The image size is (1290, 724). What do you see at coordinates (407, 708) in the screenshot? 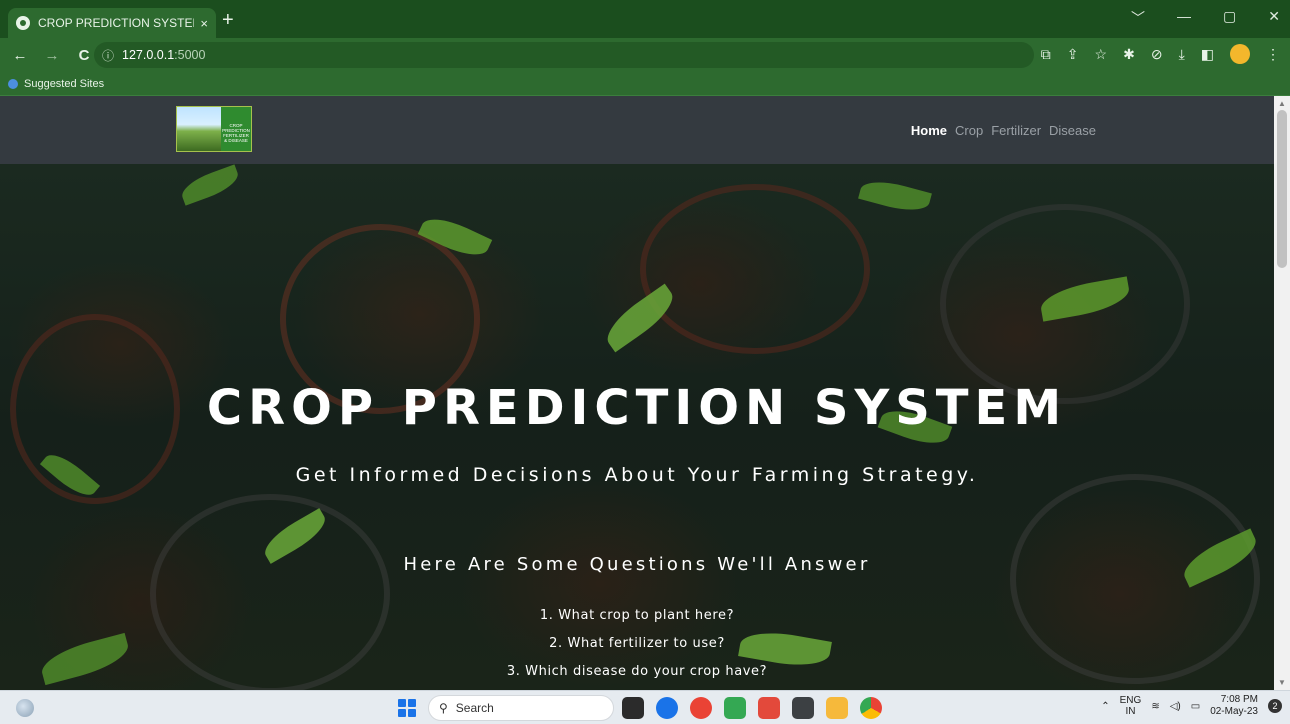
I see `start-icon` at bounding box center [407, 708].